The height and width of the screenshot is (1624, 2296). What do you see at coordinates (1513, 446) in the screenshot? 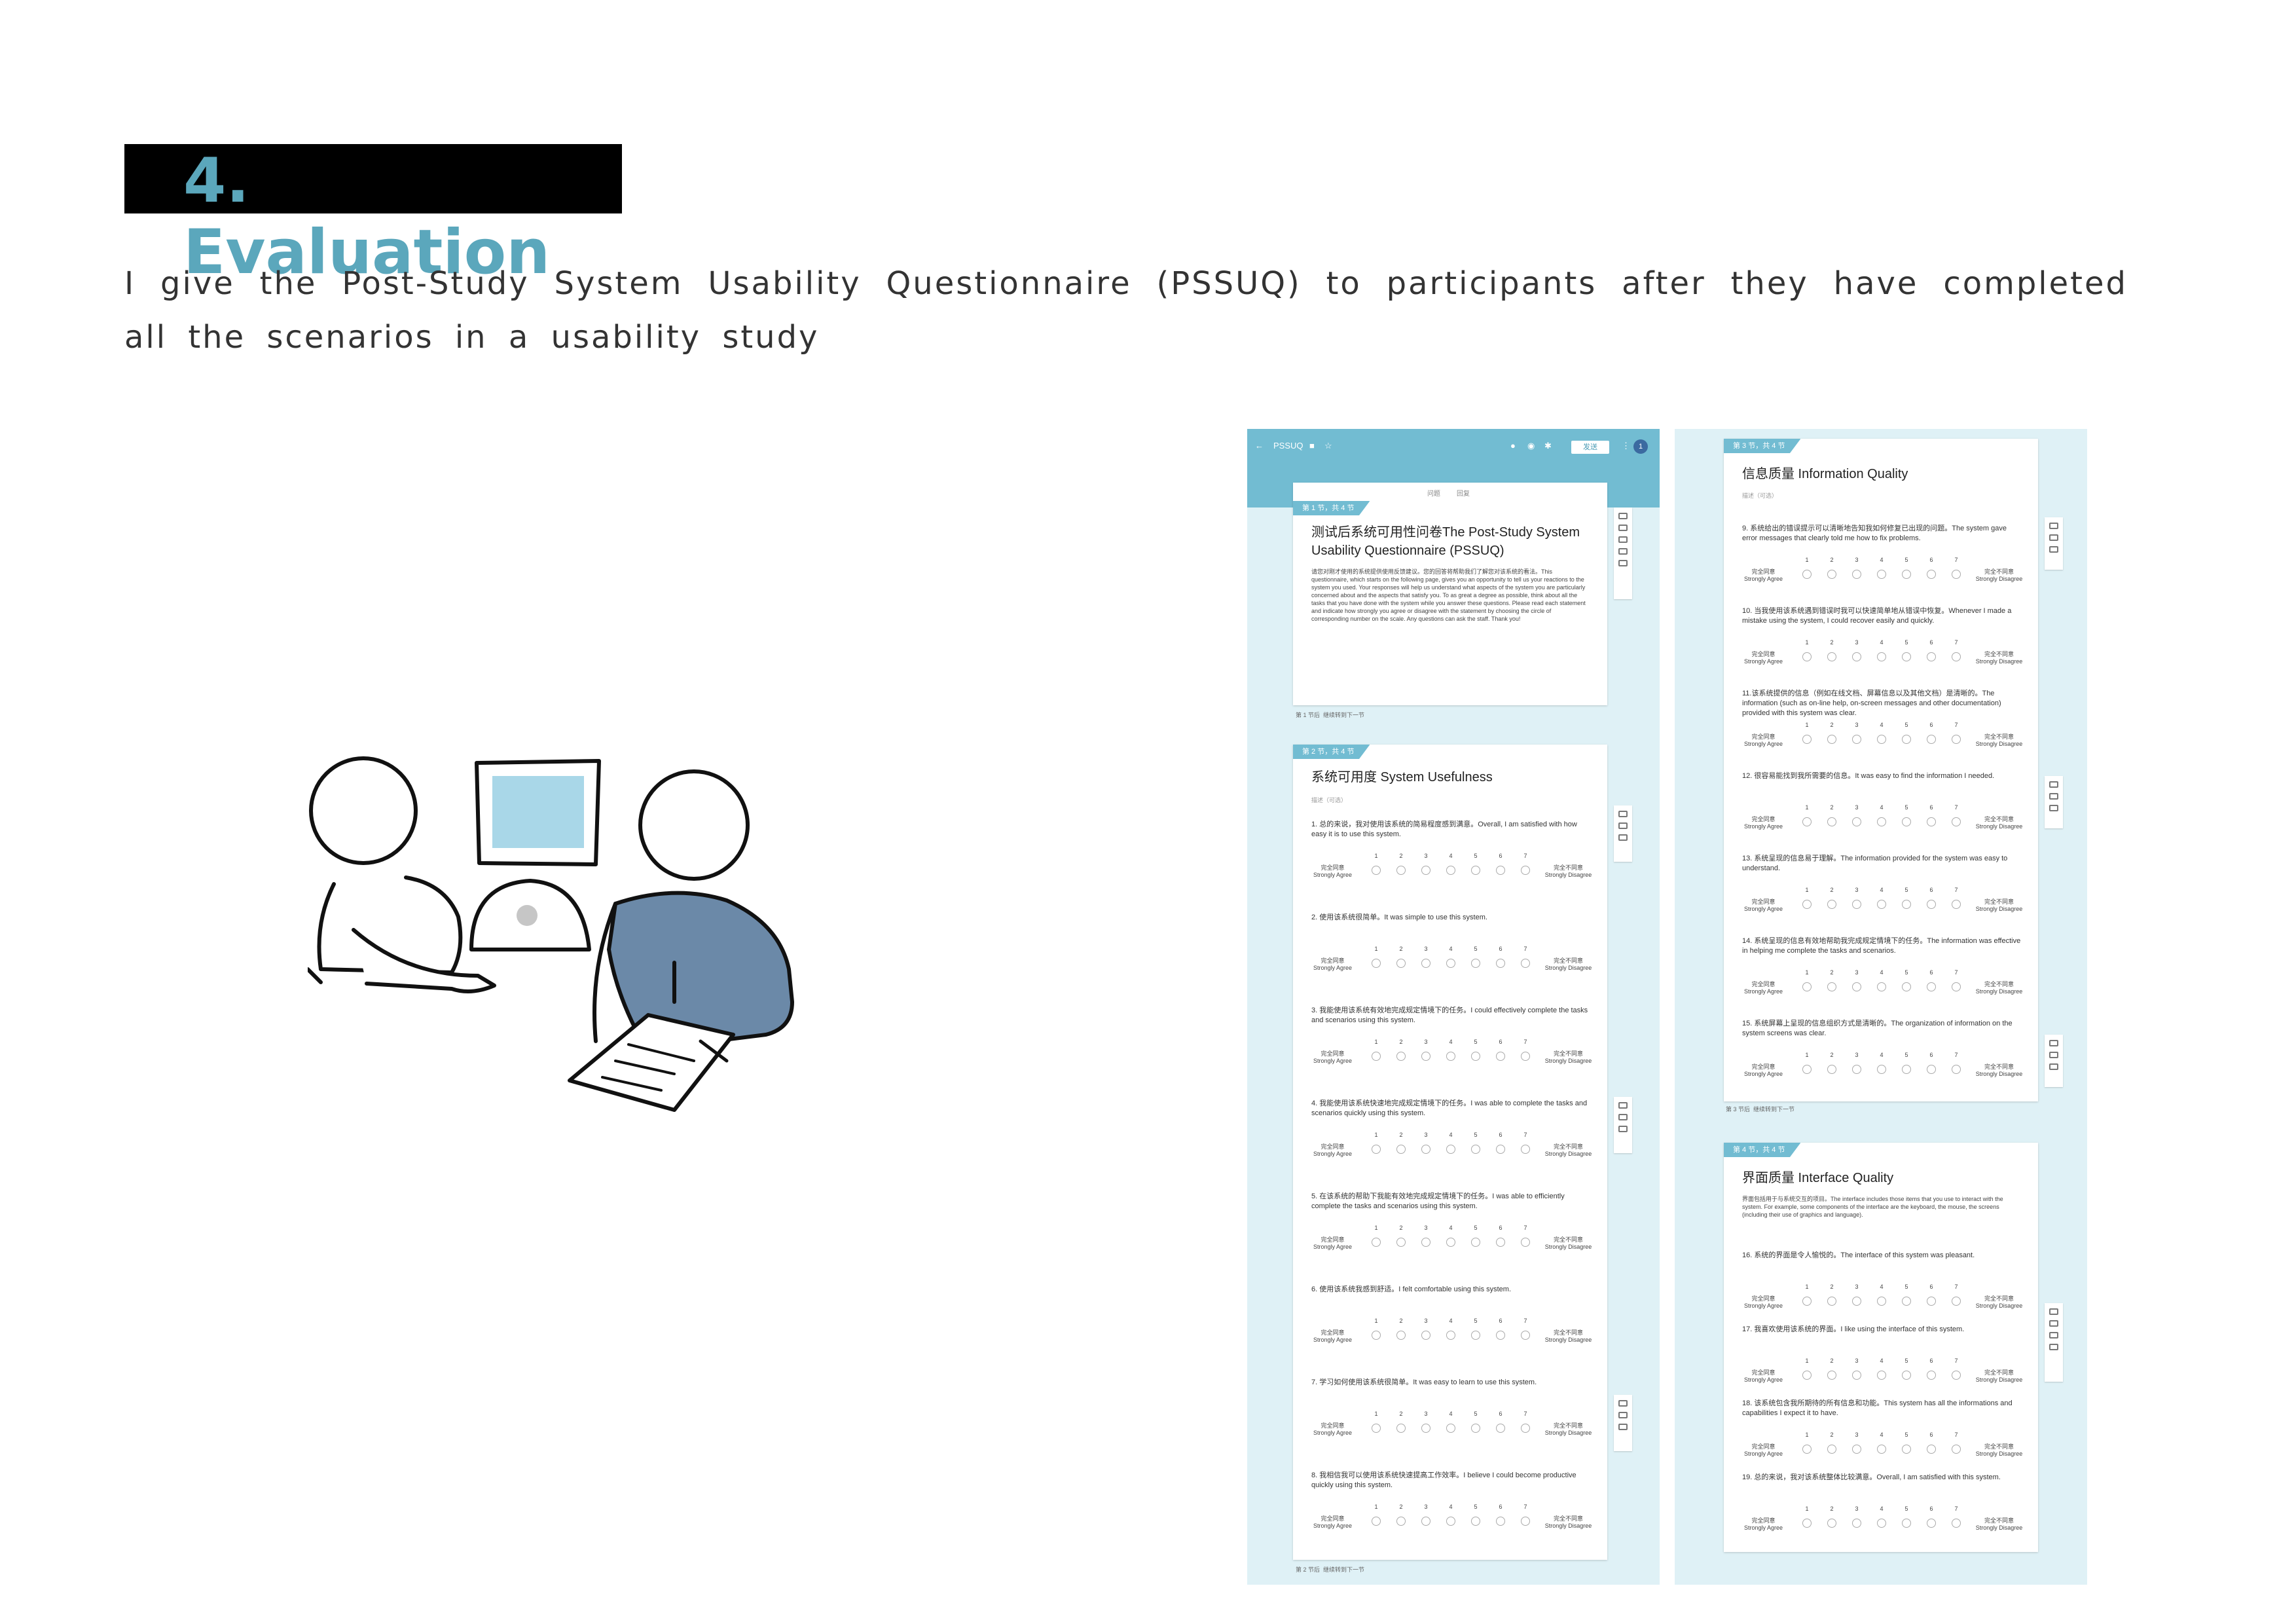
I see `palette-icon: ●` at bounding box center [1513, 446].